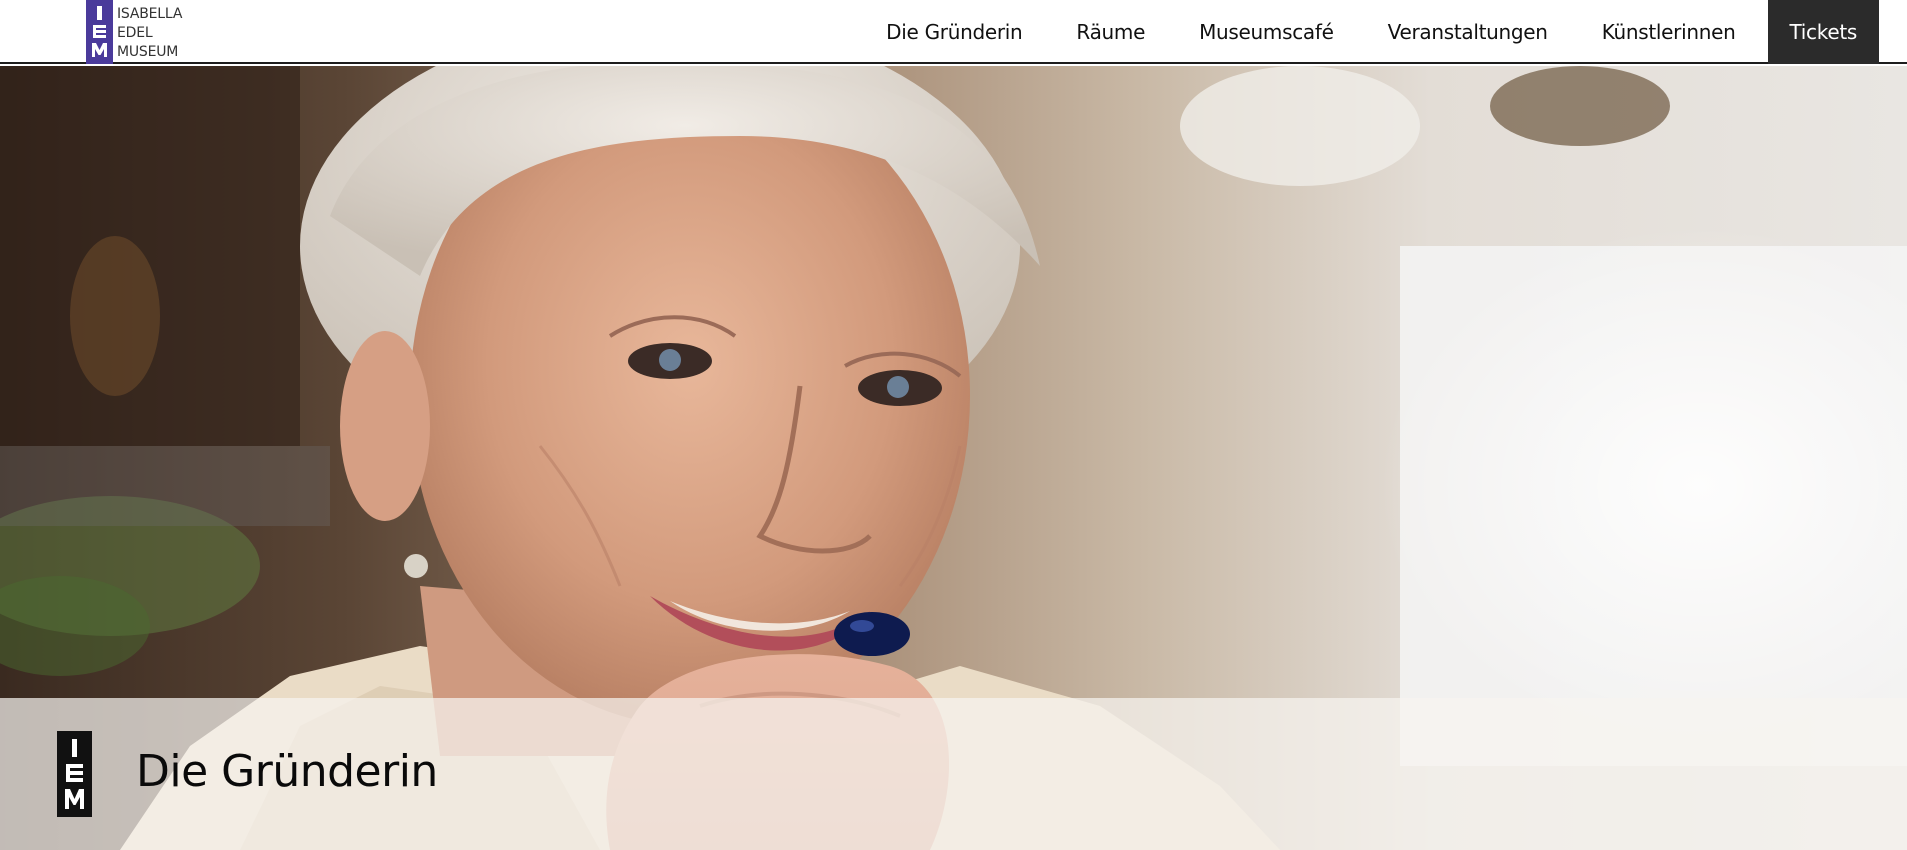 This screenshot has height=850, width=1907. I want to click on logo-line-2: EDEL, so click(135, 33).